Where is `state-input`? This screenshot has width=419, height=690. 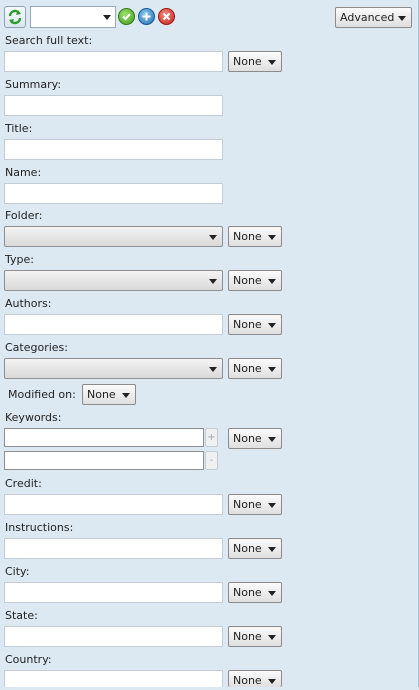
state-input is located at coordinates (113, 636).